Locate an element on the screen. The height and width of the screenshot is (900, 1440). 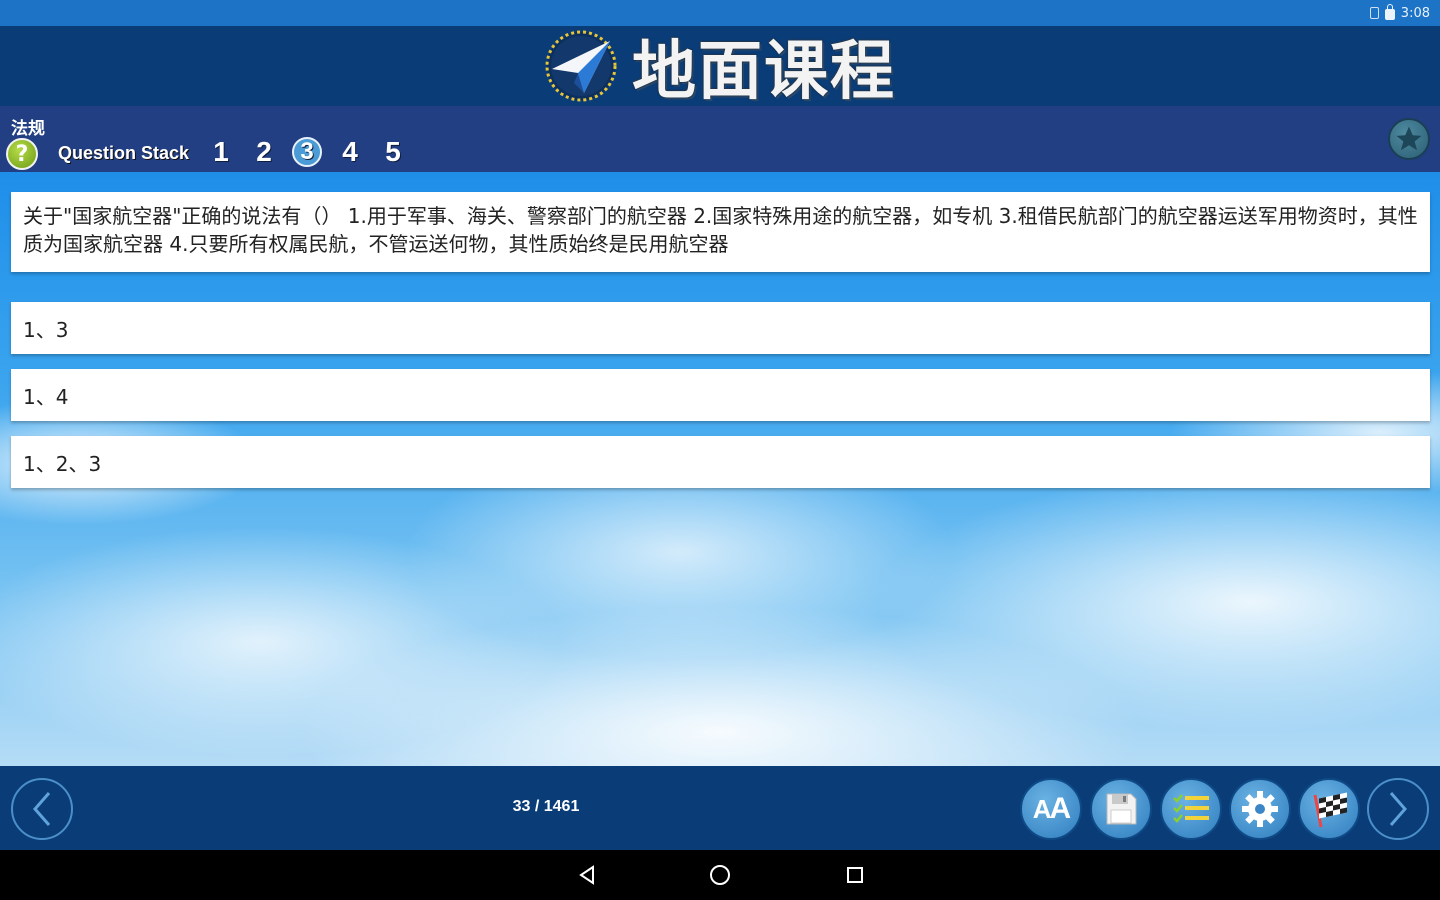
gear-icon is located at coordinates (1260, 809).